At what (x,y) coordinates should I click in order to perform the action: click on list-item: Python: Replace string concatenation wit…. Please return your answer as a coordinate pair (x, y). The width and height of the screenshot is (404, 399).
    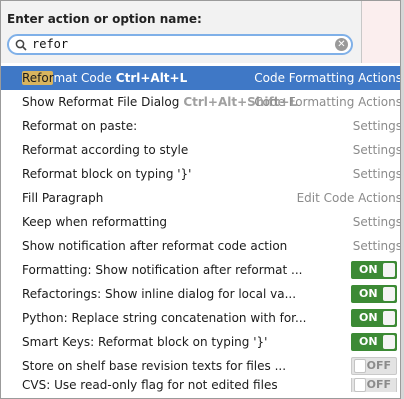
    Looking at the image, I should click on (200, 318).